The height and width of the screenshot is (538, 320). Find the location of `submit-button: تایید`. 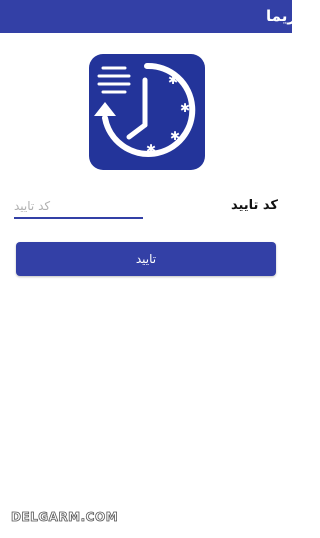

submit-button: تایید is located at coordinates (146, 259).